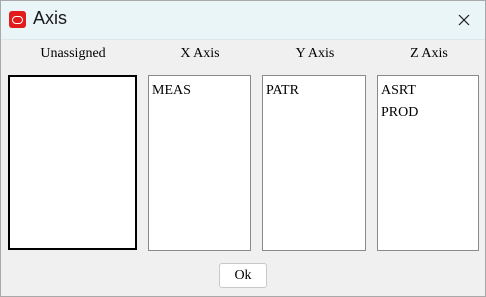 Image resolution: width=486 pixels, height=297 pixels. What do you see at coordinates (314, 163) in the screenshot?
I see `y-axis-list: PATR` at bounding box center [314, 163].